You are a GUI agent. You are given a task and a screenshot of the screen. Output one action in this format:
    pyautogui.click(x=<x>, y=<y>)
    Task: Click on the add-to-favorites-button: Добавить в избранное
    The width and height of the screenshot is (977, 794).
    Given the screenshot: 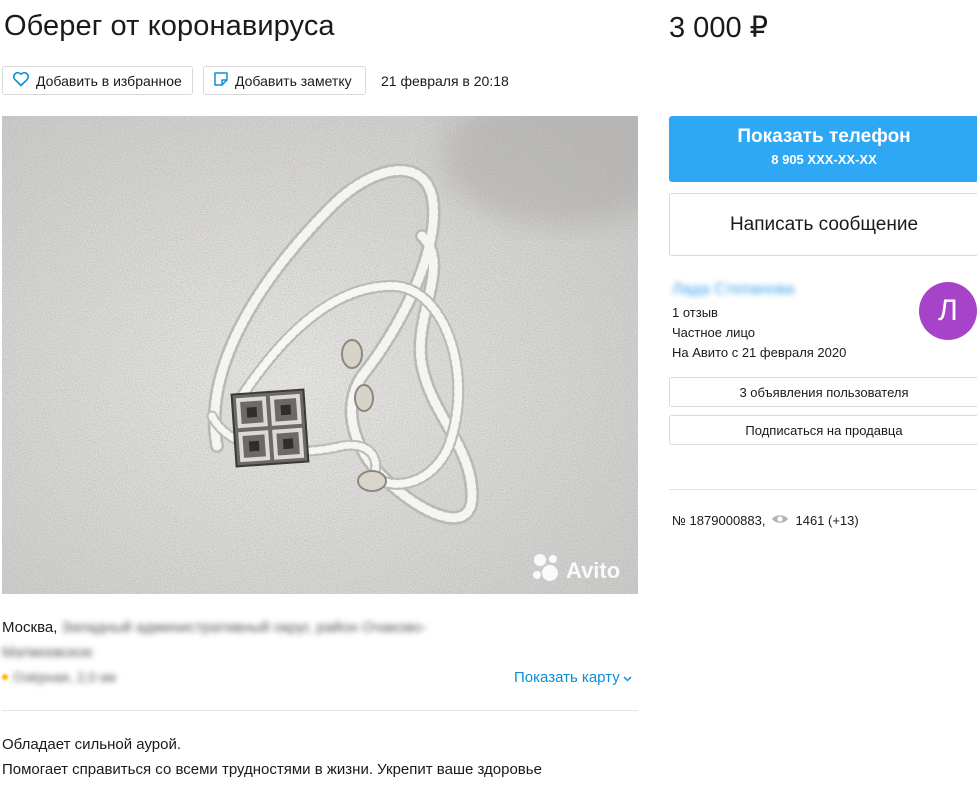 What is the action you would take?
    pyautogui.click(x=97, y=80)
    